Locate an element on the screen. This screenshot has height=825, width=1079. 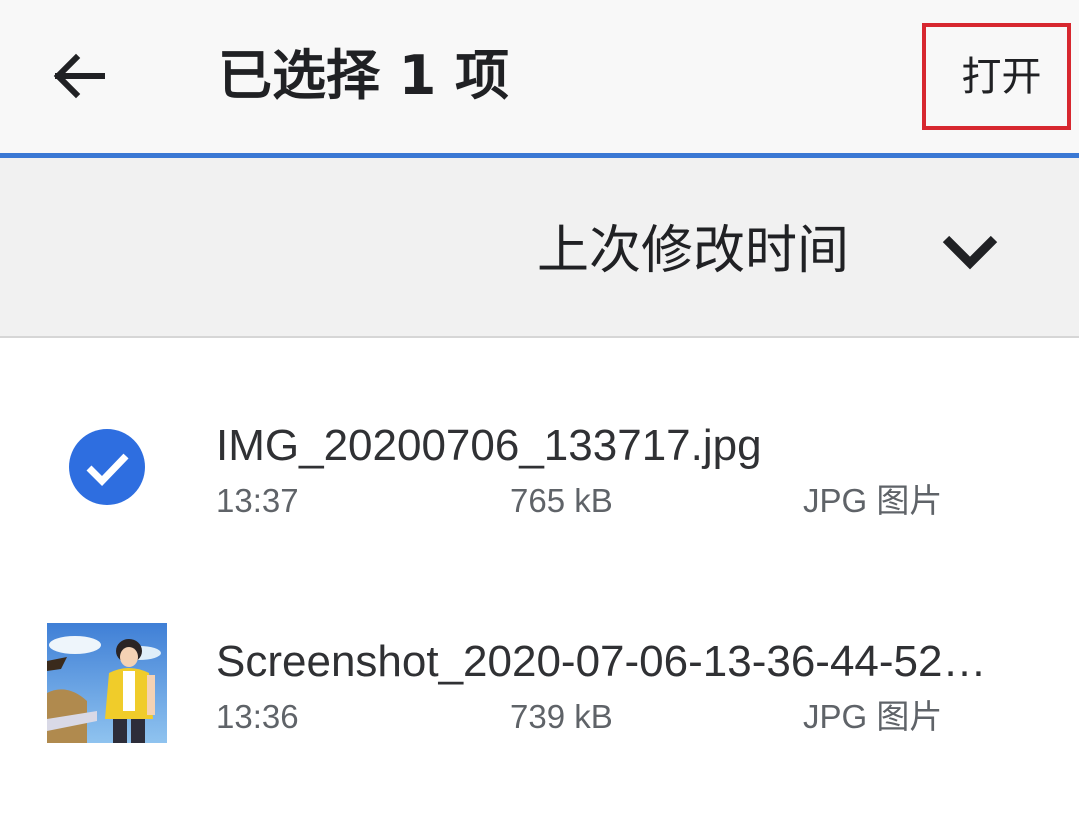
file-name: IMG_20200706_133717.jpg is located at coordinates (489, 445).